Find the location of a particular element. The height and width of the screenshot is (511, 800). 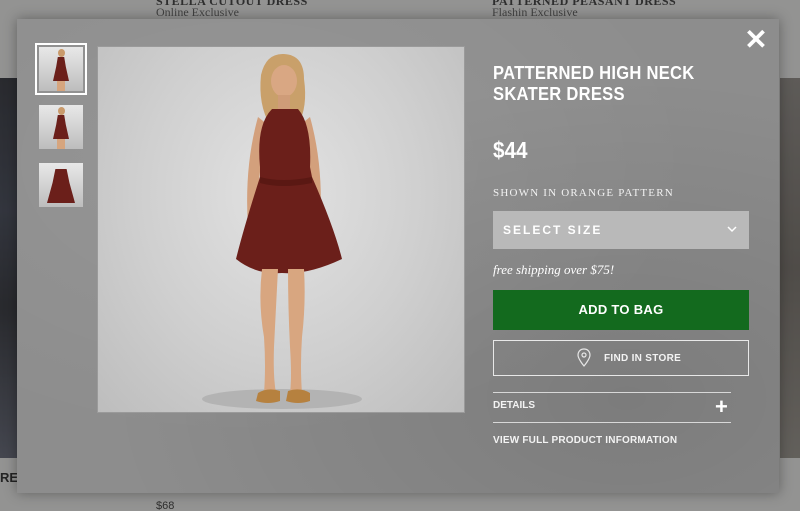

add-to-bag-button: ADD TO BAG is located at coordinates (621, 310).